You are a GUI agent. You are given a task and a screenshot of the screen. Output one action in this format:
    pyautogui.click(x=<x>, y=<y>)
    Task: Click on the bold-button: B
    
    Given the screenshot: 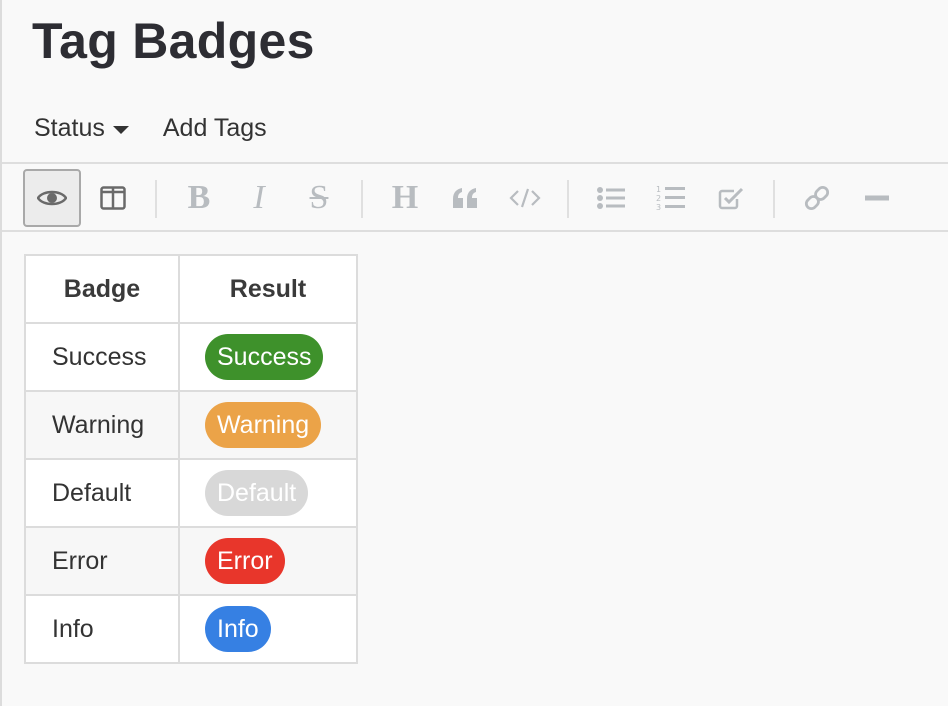 What is the action you would take?
    pyautogui.click(x=199, y=198)
    